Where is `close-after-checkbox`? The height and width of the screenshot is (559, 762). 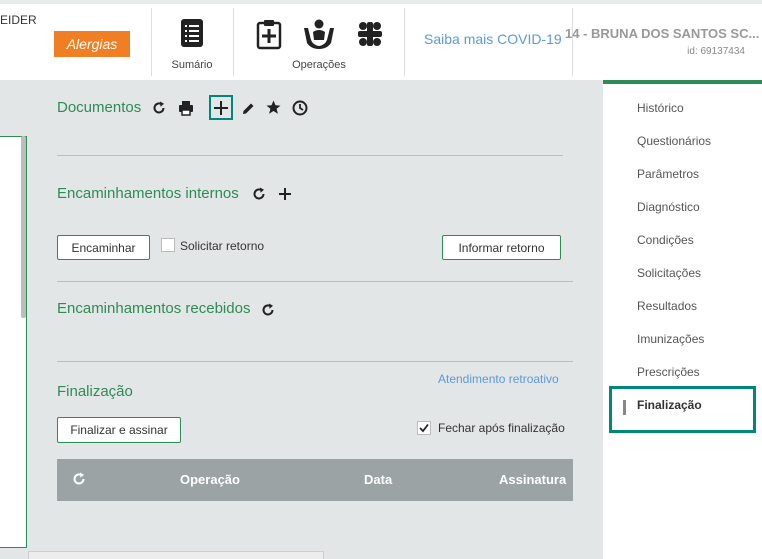
close-after-checkbox is located at coordinates (424, 428).